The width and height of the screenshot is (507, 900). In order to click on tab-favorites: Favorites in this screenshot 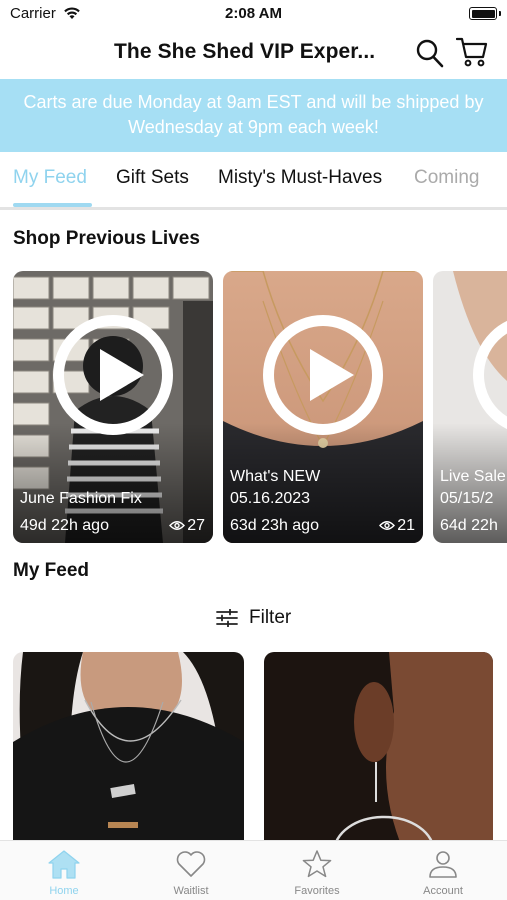, I will do `click(317, 871)`.